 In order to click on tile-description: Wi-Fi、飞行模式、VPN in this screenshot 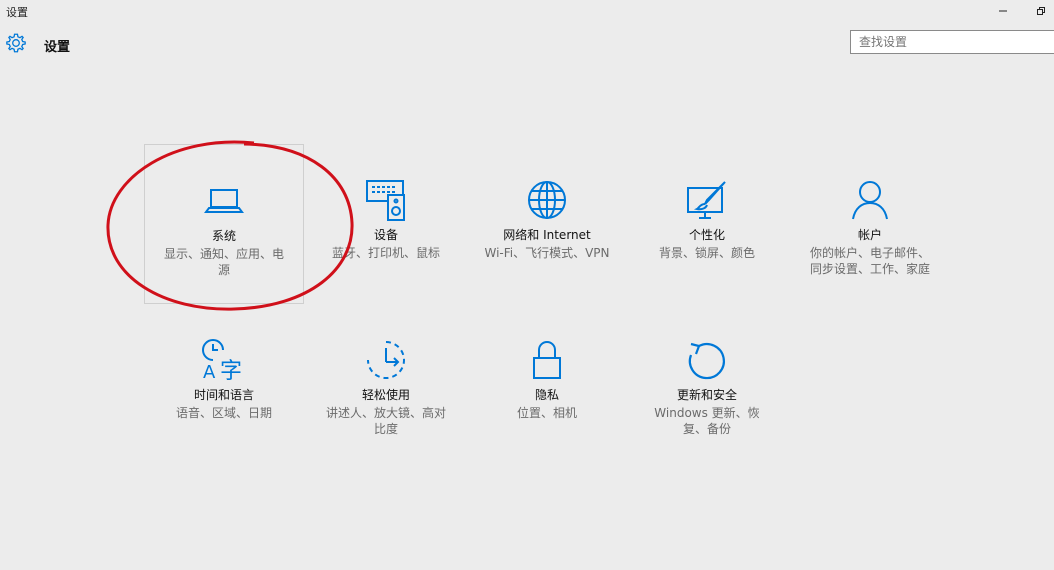, I will do `click(547, 253)`.